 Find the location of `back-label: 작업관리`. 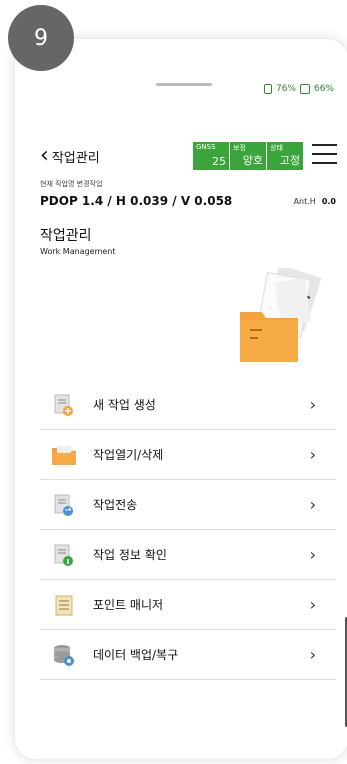

back-label: 작업관리 is located at coordinates (75, 158).